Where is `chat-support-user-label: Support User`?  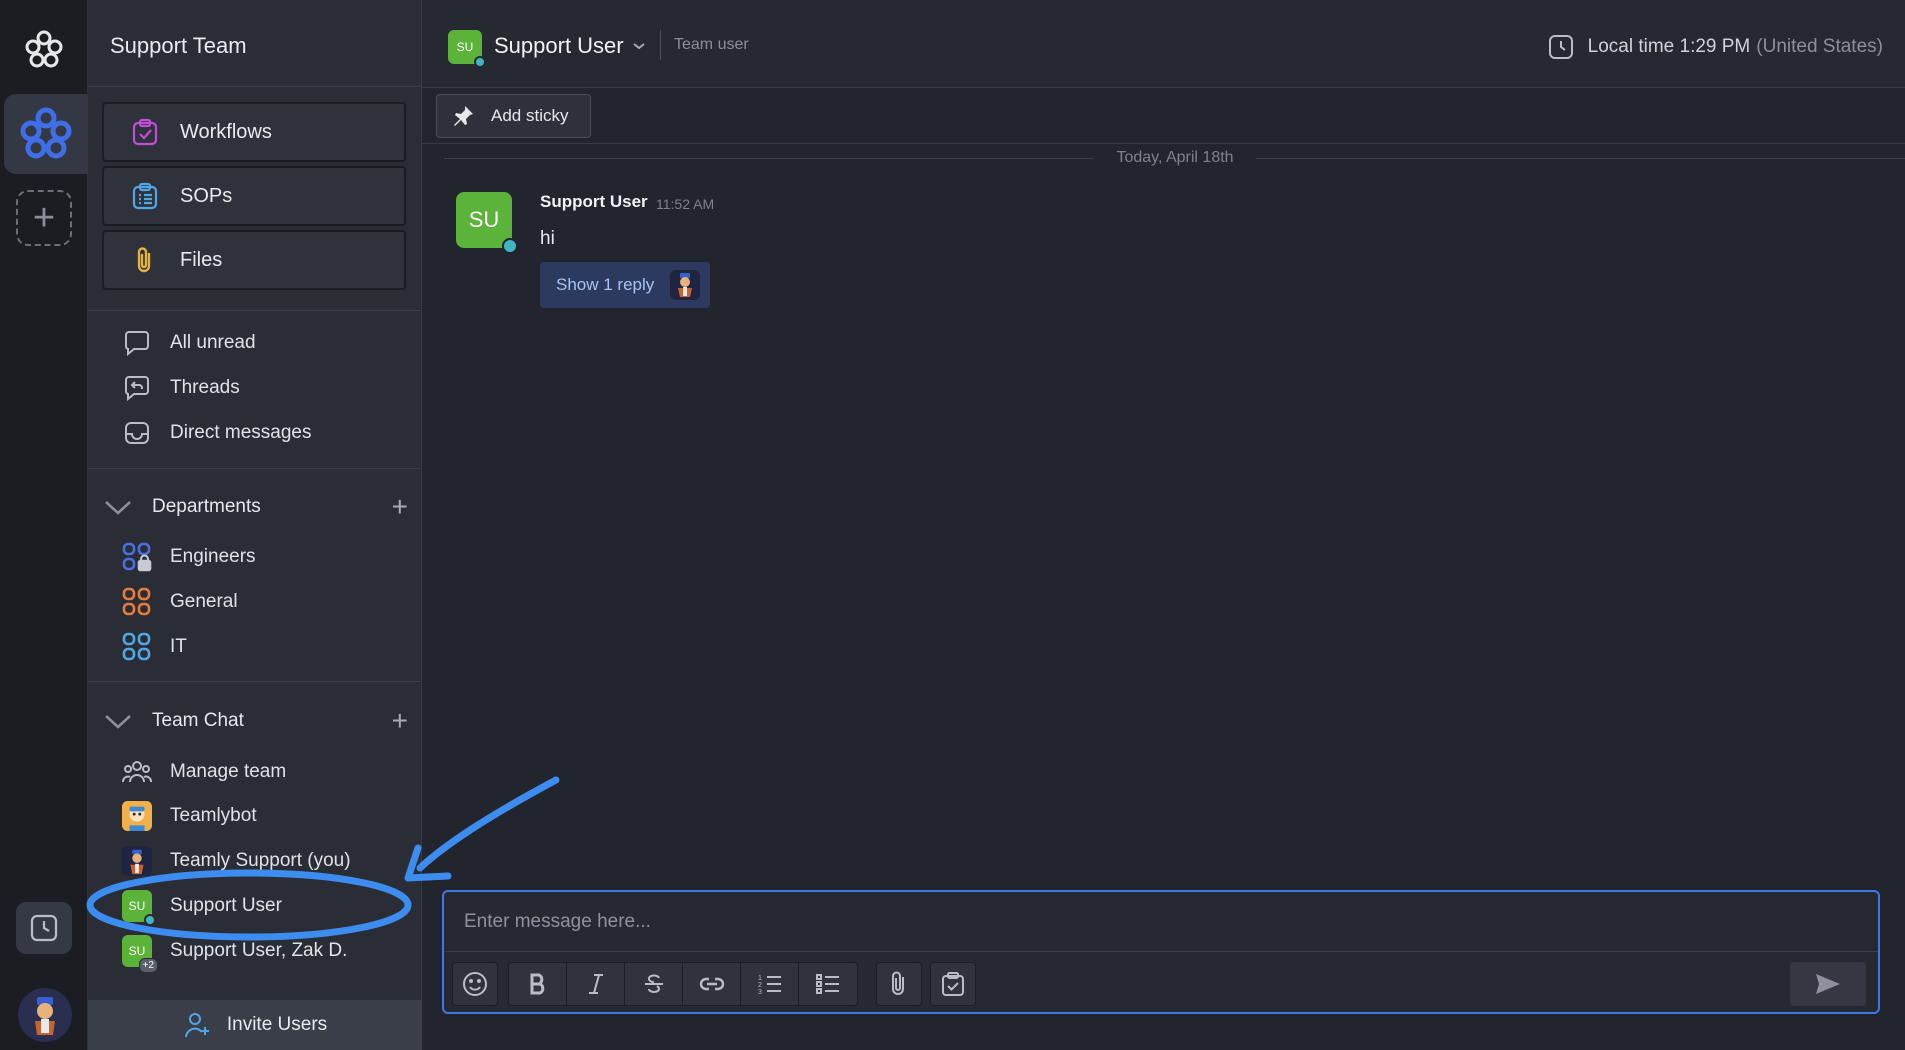
chat-support-user-label: Support User is located at coordinates (226, 905).